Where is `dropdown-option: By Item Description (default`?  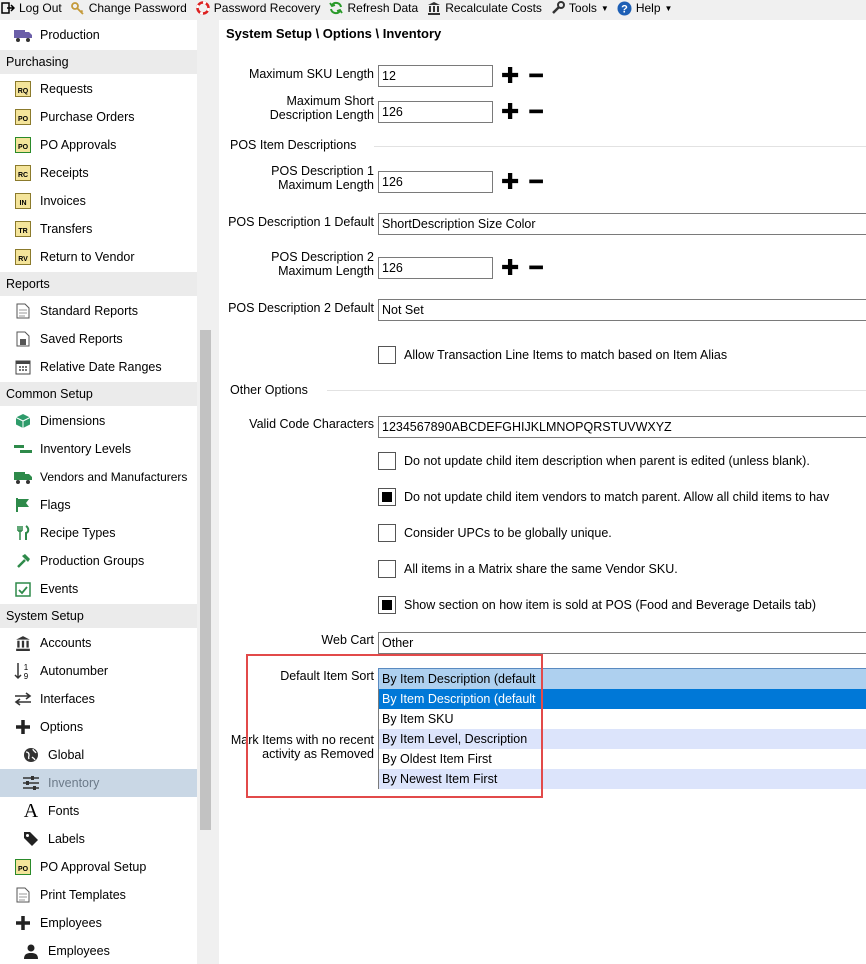 dropdown-option: By Item Description (default is located at coordinates (622, 699).